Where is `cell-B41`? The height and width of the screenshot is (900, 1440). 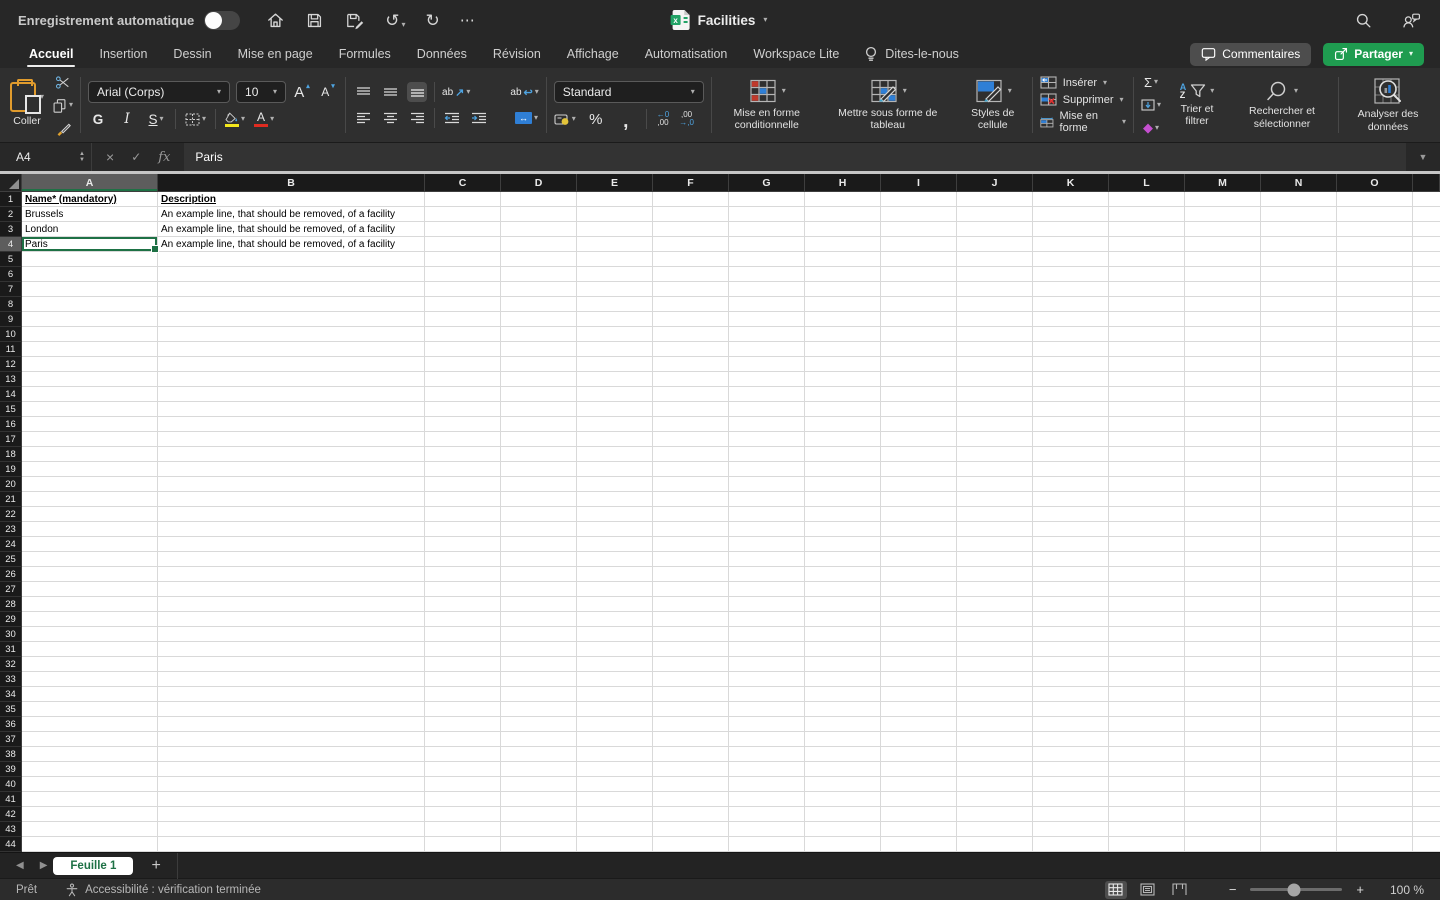 cell-B41 is located at coordinates (291, 799).